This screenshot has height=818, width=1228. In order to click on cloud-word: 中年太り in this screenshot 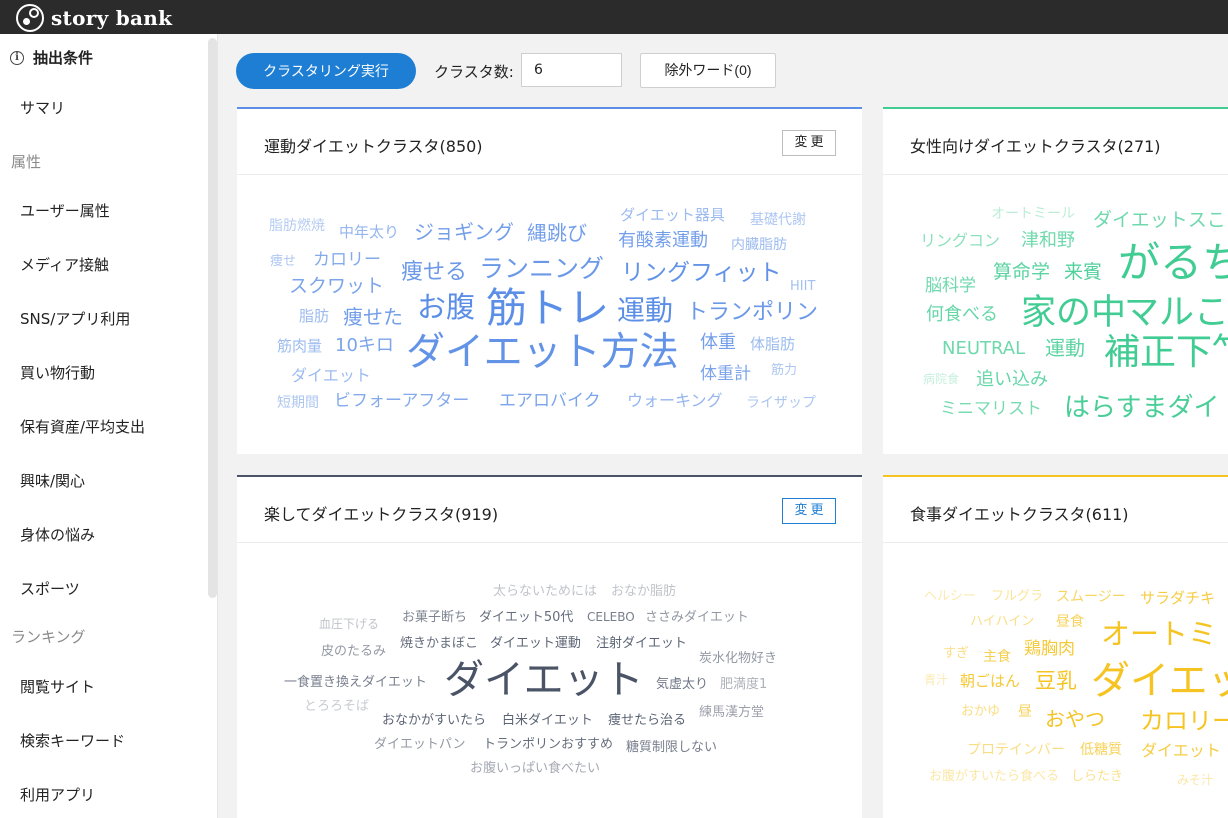, I will do `click(369, 232)`.